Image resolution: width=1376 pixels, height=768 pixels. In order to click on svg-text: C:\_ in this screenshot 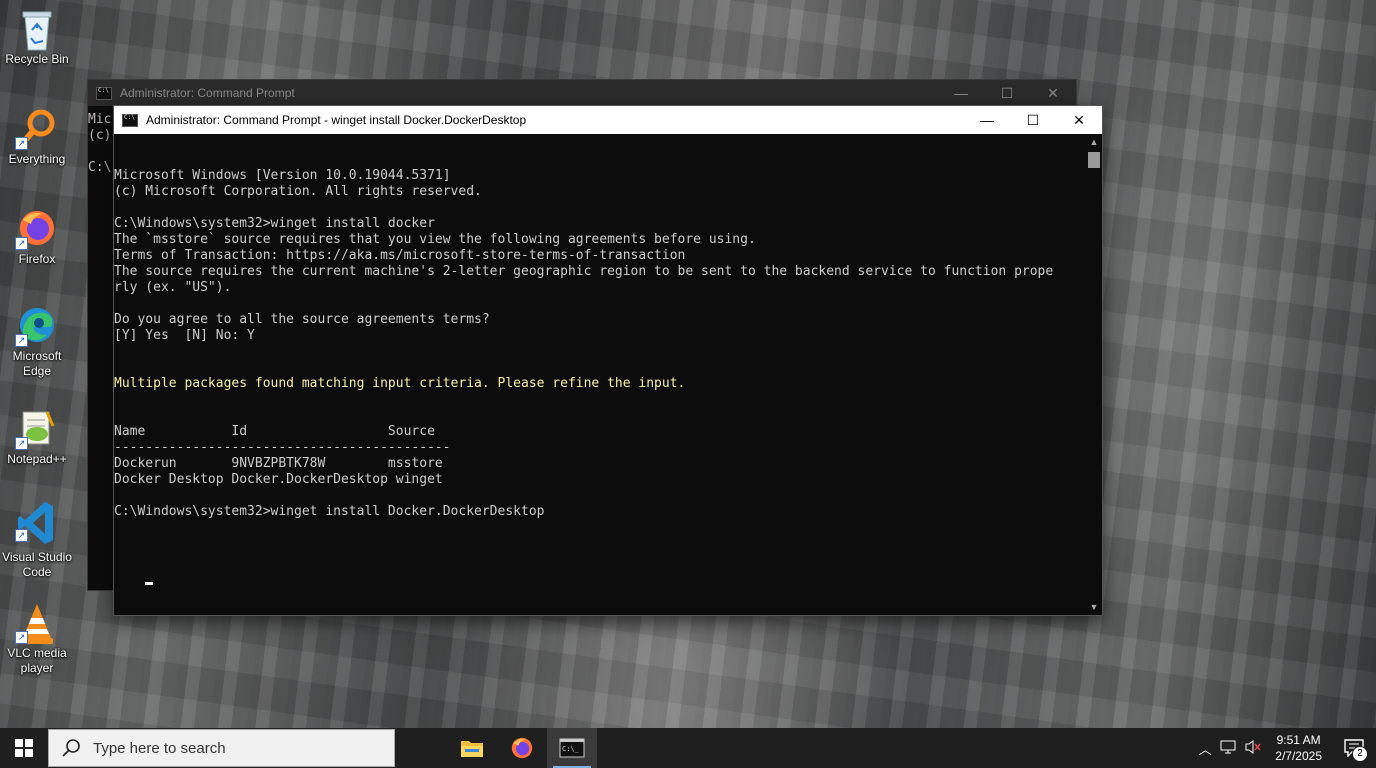, I will do `click(571, 749)`.